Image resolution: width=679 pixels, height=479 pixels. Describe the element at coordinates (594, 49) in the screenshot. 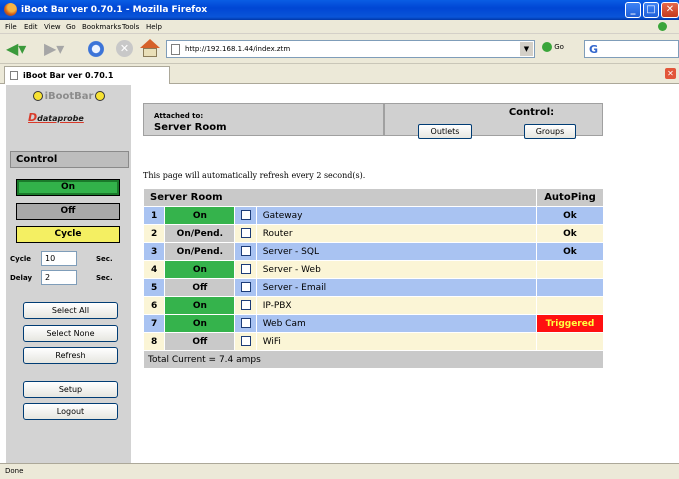

I see `google-icon: G` at that location.